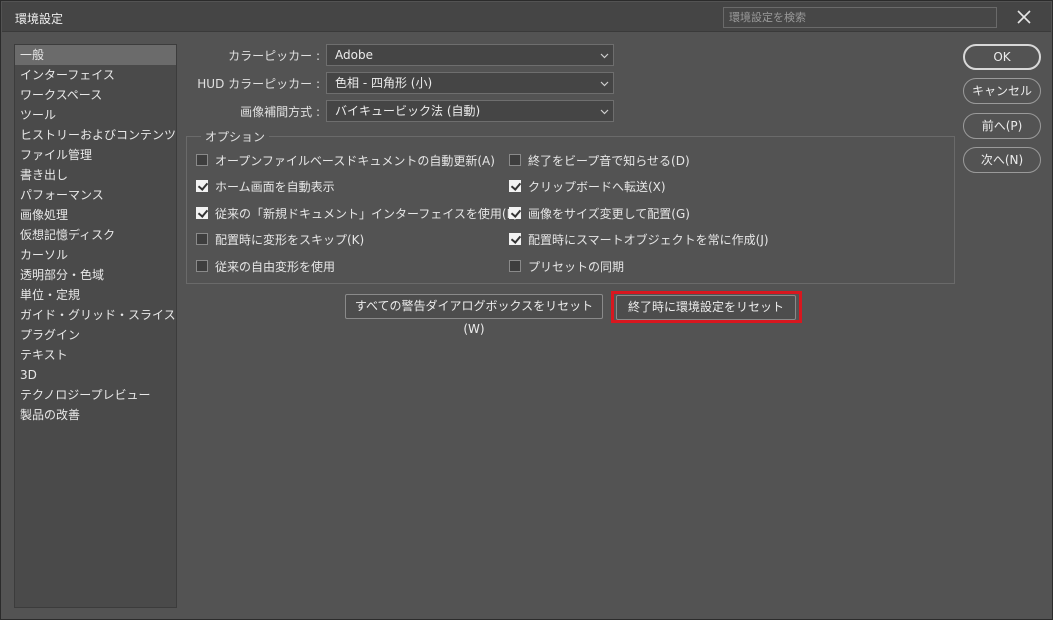 The image size is (1053, 620). What do you see at coordinates (95, 355) in the screenshot?
I see `sidebar-item-type: テキスト` at bounding box center [95, 355].